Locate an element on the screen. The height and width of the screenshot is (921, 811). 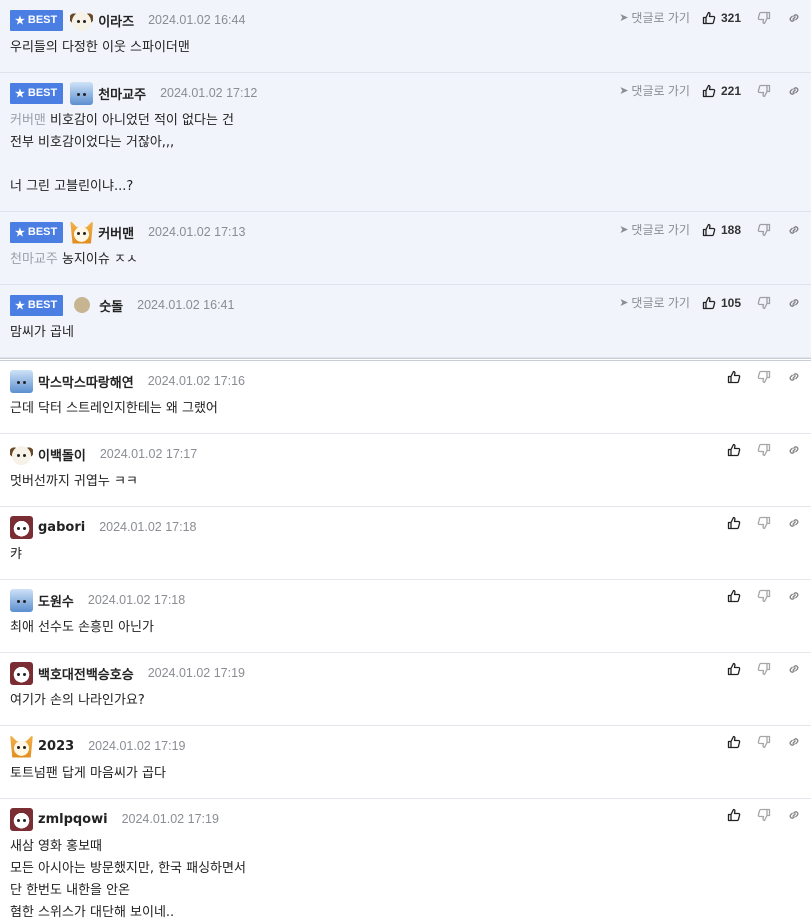
comment-header: 도원수 2024.01.02 17:18 is located at coordinates (405, 600).